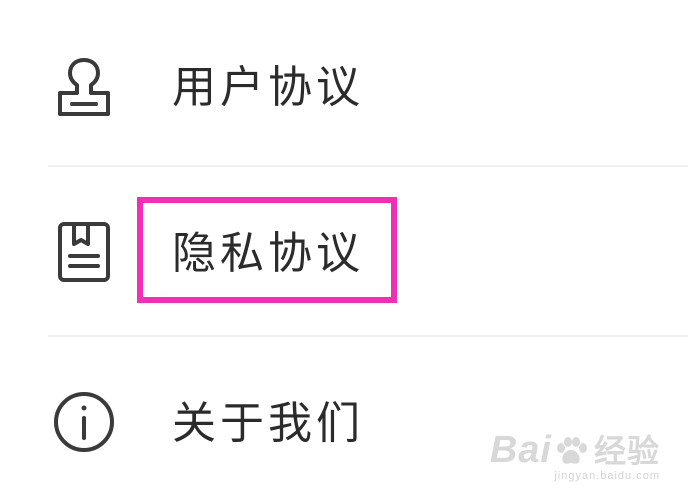 This screenshot has height=504, width=688. I want to click on watermark: Bai 经验 jingyan.baidu.com, so click(575, 456).